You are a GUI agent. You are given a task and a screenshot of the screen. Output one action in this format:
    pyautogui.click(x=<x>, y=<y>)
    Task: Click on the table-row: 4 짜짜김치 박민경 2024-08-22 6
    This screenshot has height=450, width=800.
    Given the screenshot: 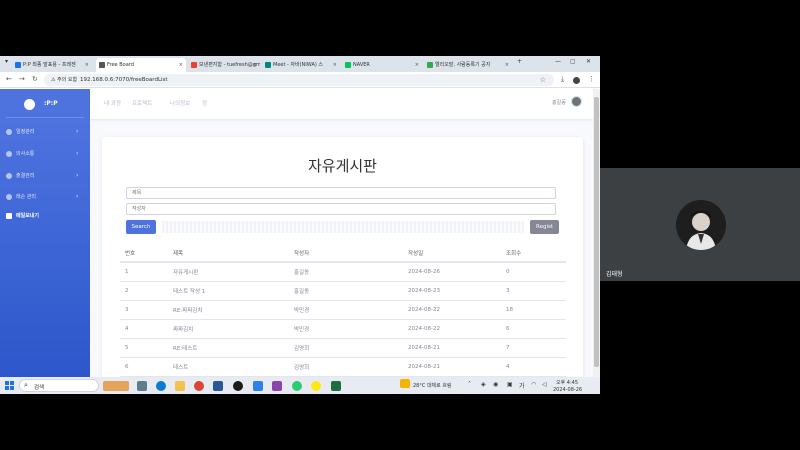 What is the action you would take?
    pyautogui.click(x=343, y=329)
    